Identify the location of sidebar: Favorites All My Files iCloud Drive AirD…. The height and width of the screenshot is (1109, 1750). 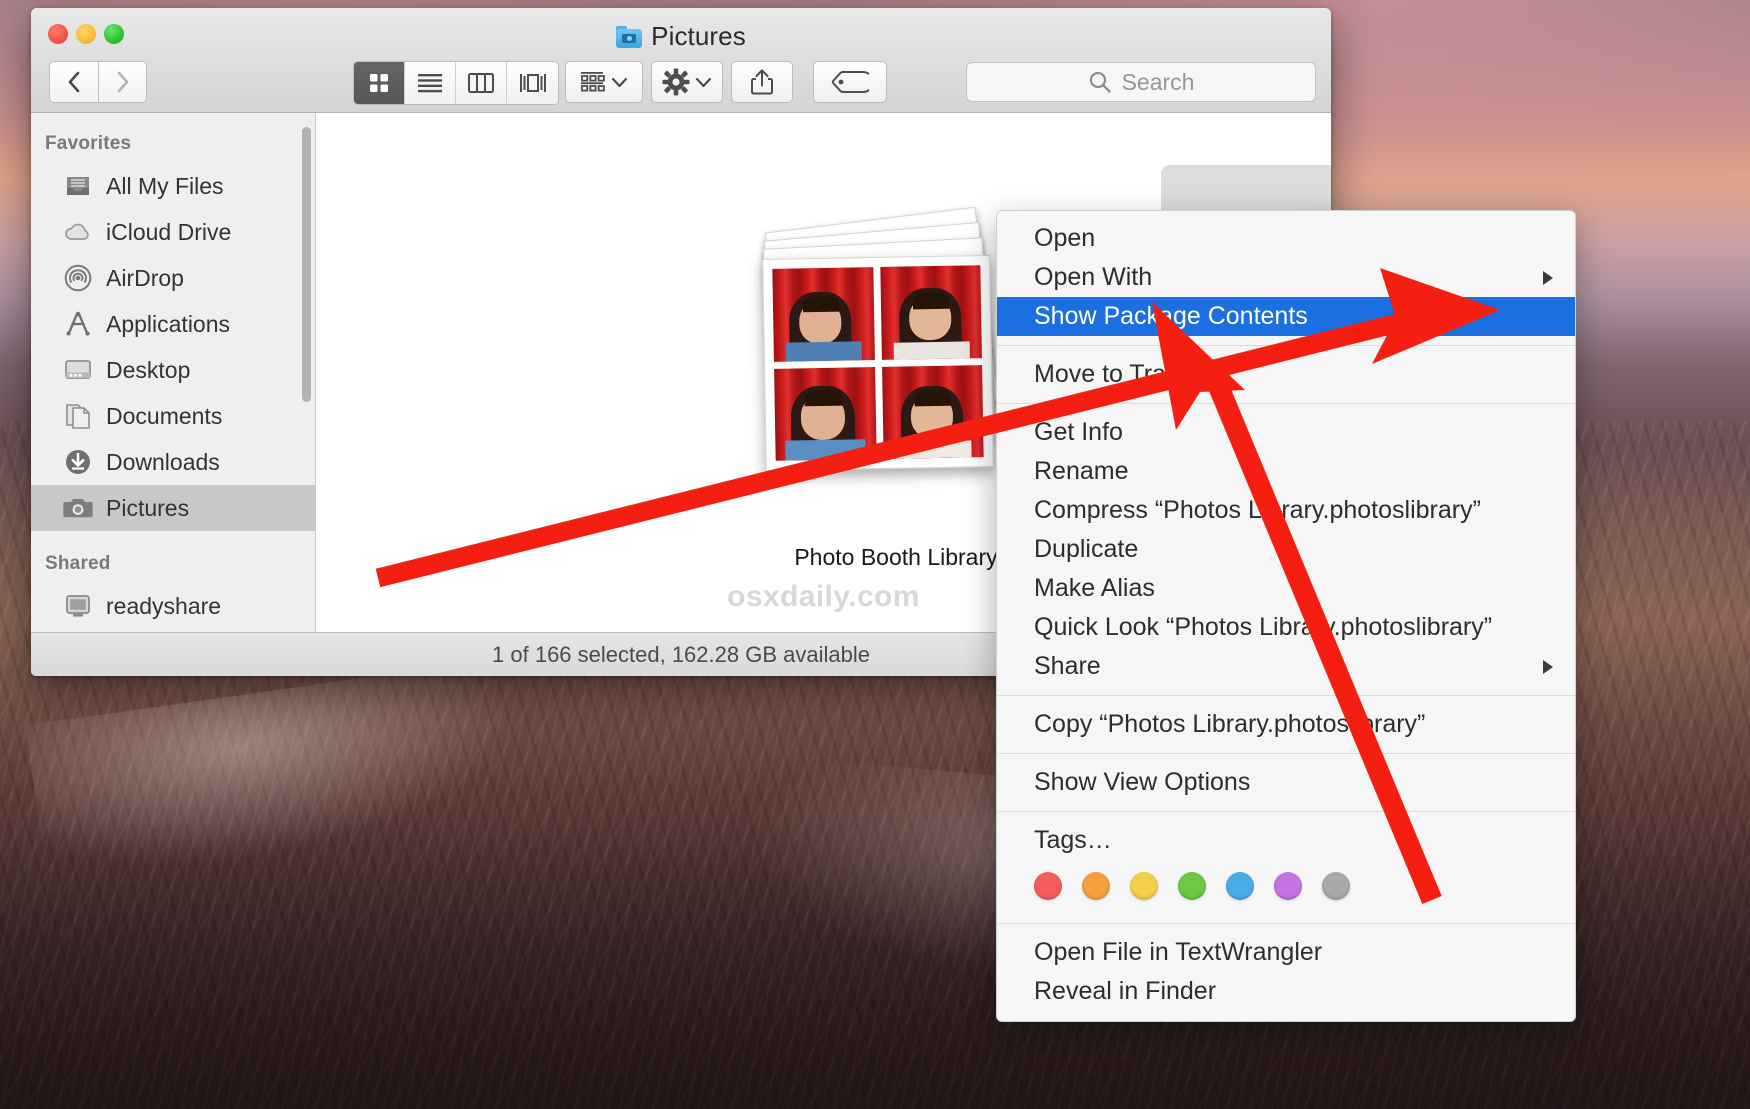
(173, 372).